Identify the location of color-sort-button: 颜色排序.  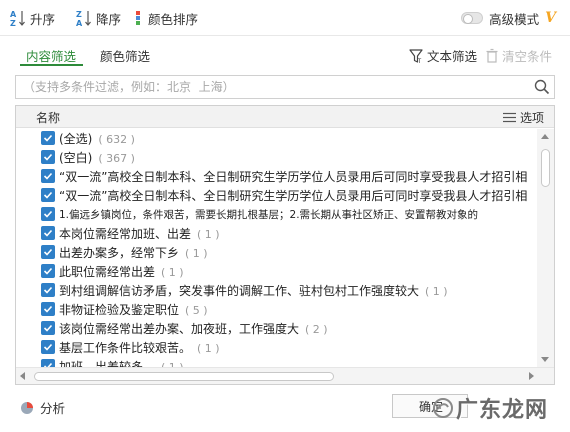
(166, 18).